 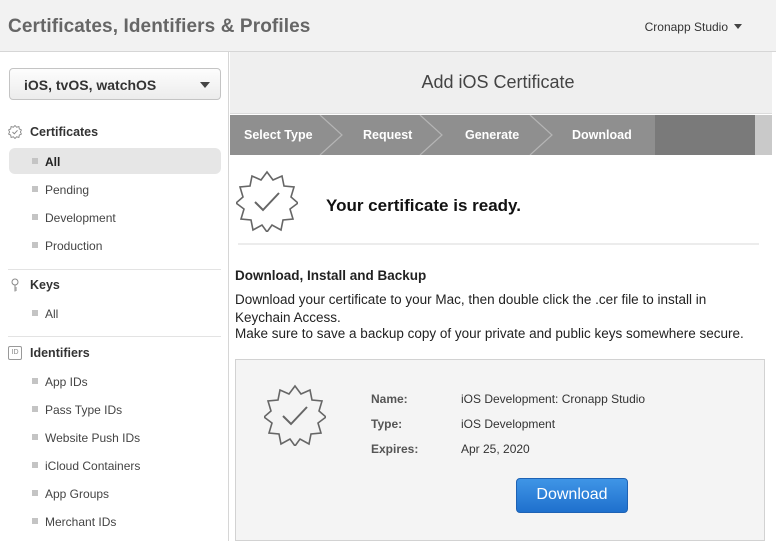 I want to click on sidebar-item-label: Merchant IDs, so click(x=81, y=522).